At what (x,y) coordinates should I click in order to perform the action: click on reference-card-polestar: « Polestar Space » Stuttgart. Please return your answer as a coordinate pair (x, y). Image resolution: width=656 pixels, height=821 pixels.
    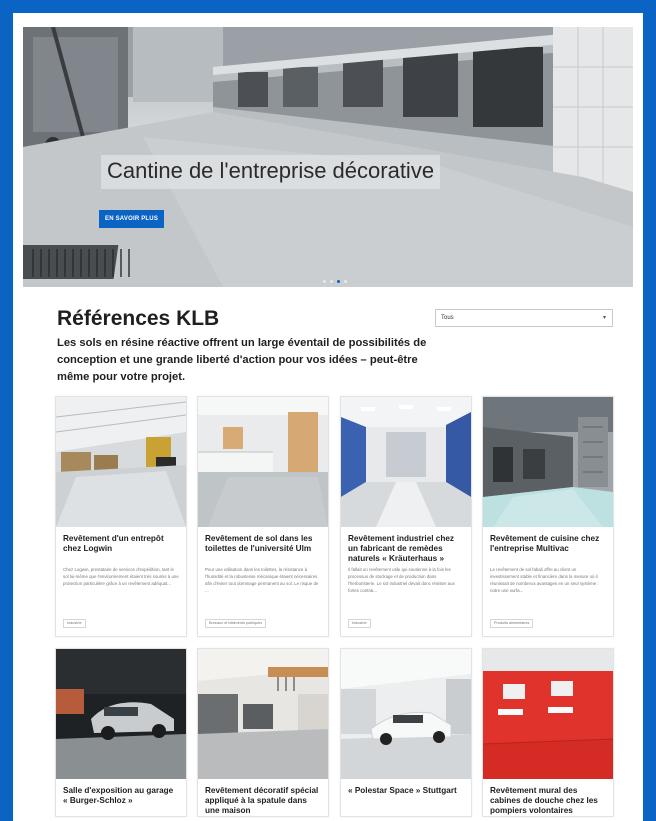
    Looking at the image, I should click on (406, 732).